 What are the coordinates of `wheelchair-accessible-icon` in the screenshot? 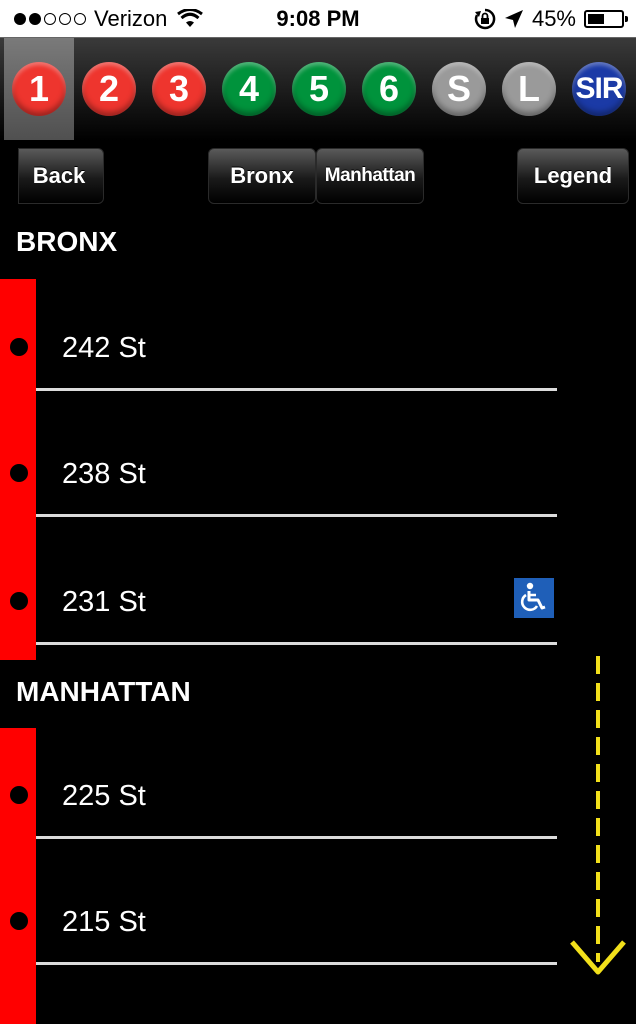 It's located at (534, 598).